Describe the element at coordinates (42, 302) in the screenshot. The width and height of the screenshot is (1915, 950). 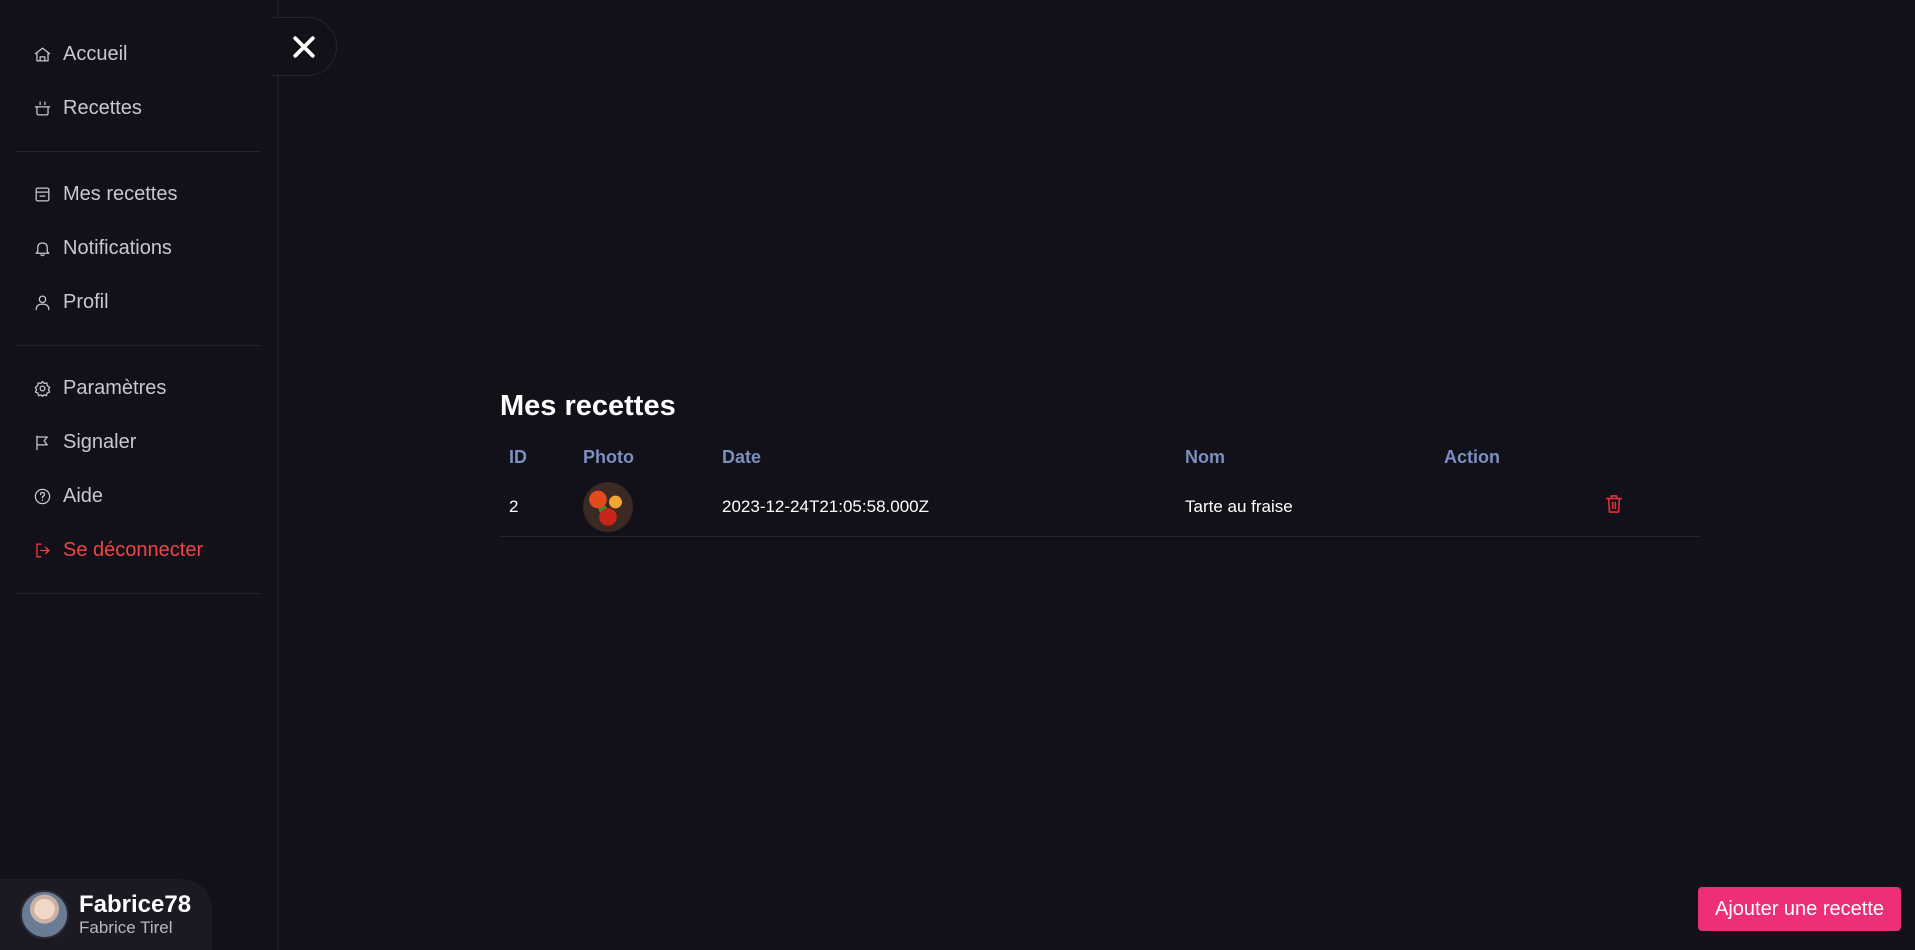
I see `user-icon` at that location.